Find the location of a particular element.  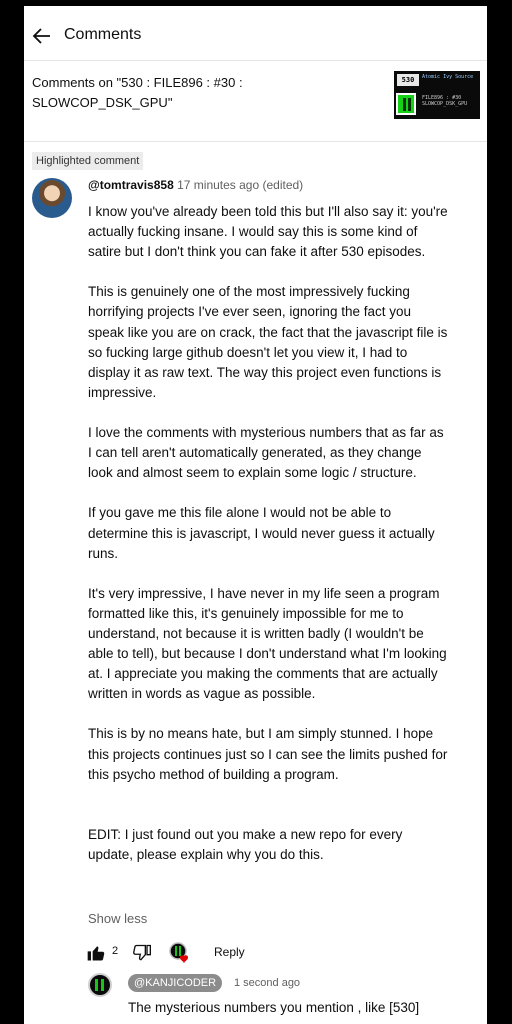

reply-time: 1 second ago is located at coordinates (267, 983).